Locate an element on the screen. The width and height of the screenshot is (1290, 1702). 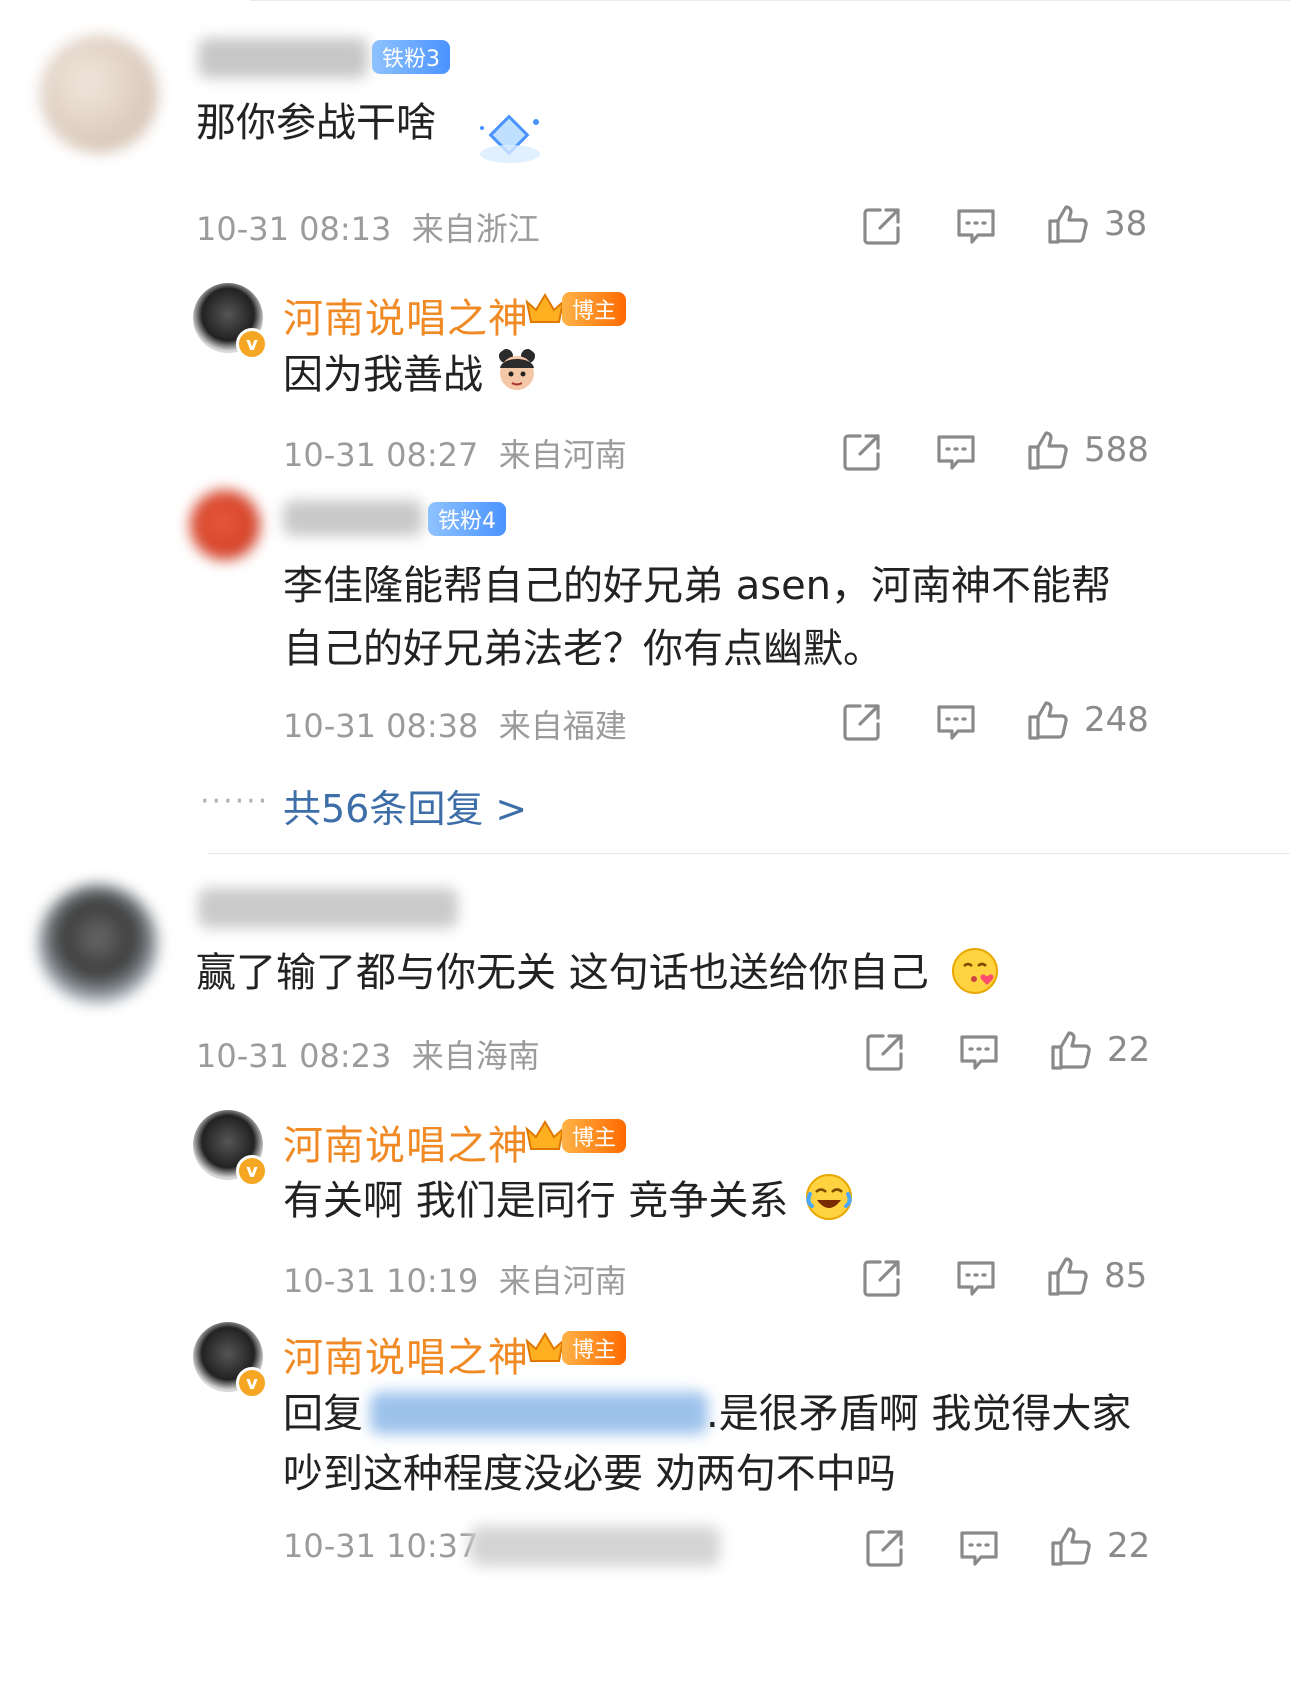
comment-location: 来自海南 is located at coordinates (475, 1056).